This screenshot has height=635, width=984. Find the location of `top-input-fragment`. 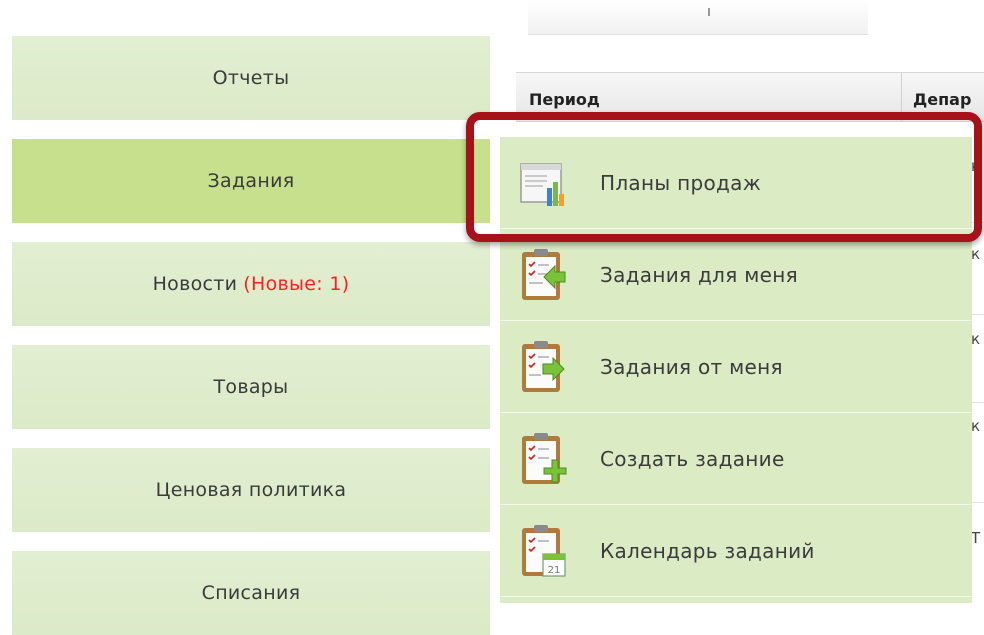

top-input-fragment is located at coordinates (698, 17).